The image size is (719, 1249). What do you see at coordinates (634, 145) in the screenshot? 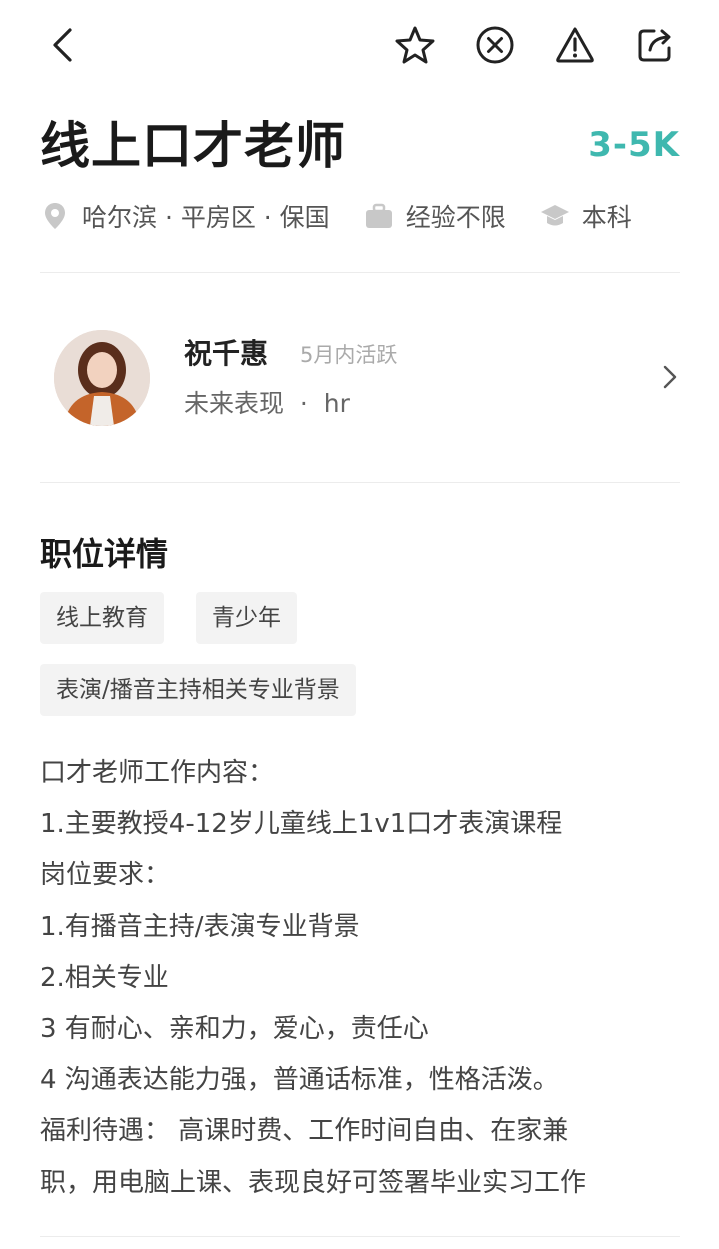
I see `salary: 3-5K` at bounding box center [634, 145].